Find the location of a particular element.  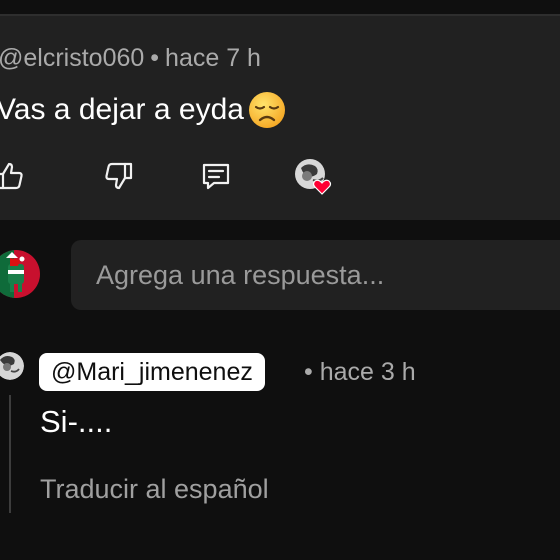

thumbs-down-icon is located at coordinates (118, 178).